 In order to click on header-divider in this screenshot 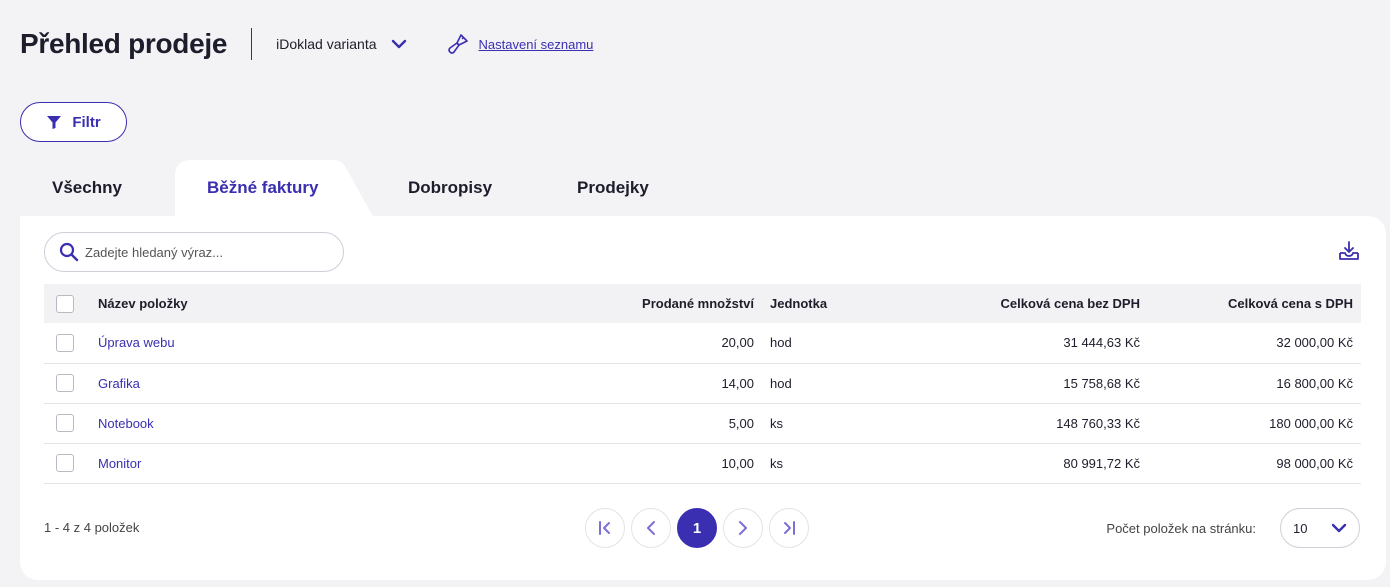, I will do `click(252, 44)`.